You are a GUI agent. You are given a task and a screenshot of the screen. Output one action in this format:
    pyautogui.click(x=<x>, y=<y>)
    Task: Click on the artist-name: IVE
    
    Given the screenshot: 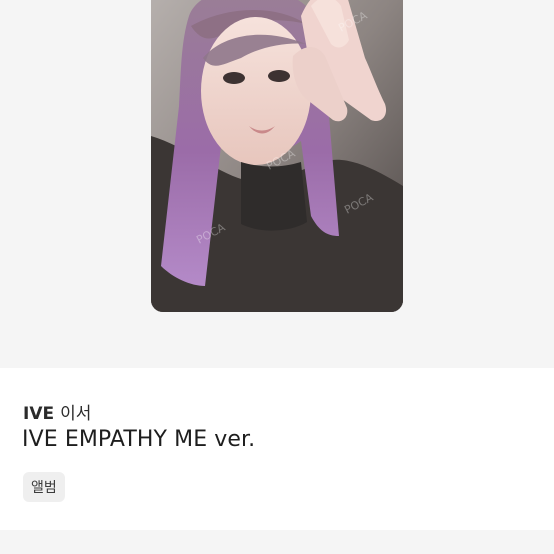 What is the action you would take?
    pyautogui.click(x=39, y=414)
    